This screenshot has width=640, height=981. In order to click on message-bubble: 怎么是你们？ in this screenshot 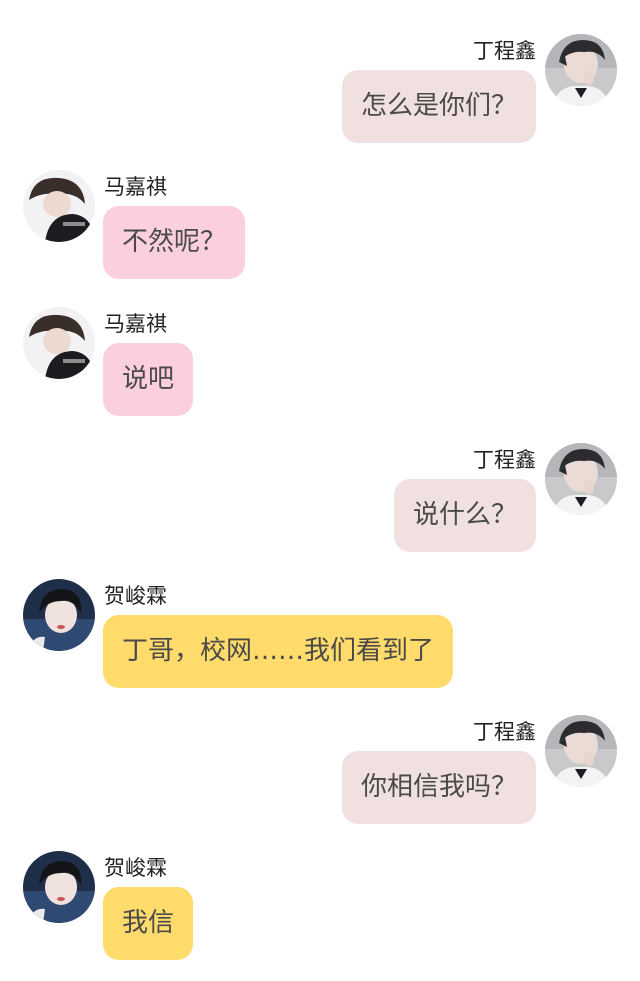, I will do `click(438, 106)`.